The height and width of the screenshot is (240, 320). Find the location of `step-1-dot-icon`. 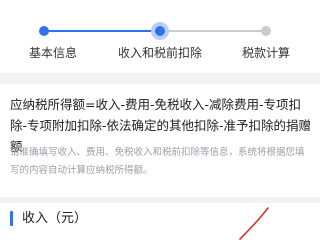

step-1-dot-icon is located at coordinates (44, 31).